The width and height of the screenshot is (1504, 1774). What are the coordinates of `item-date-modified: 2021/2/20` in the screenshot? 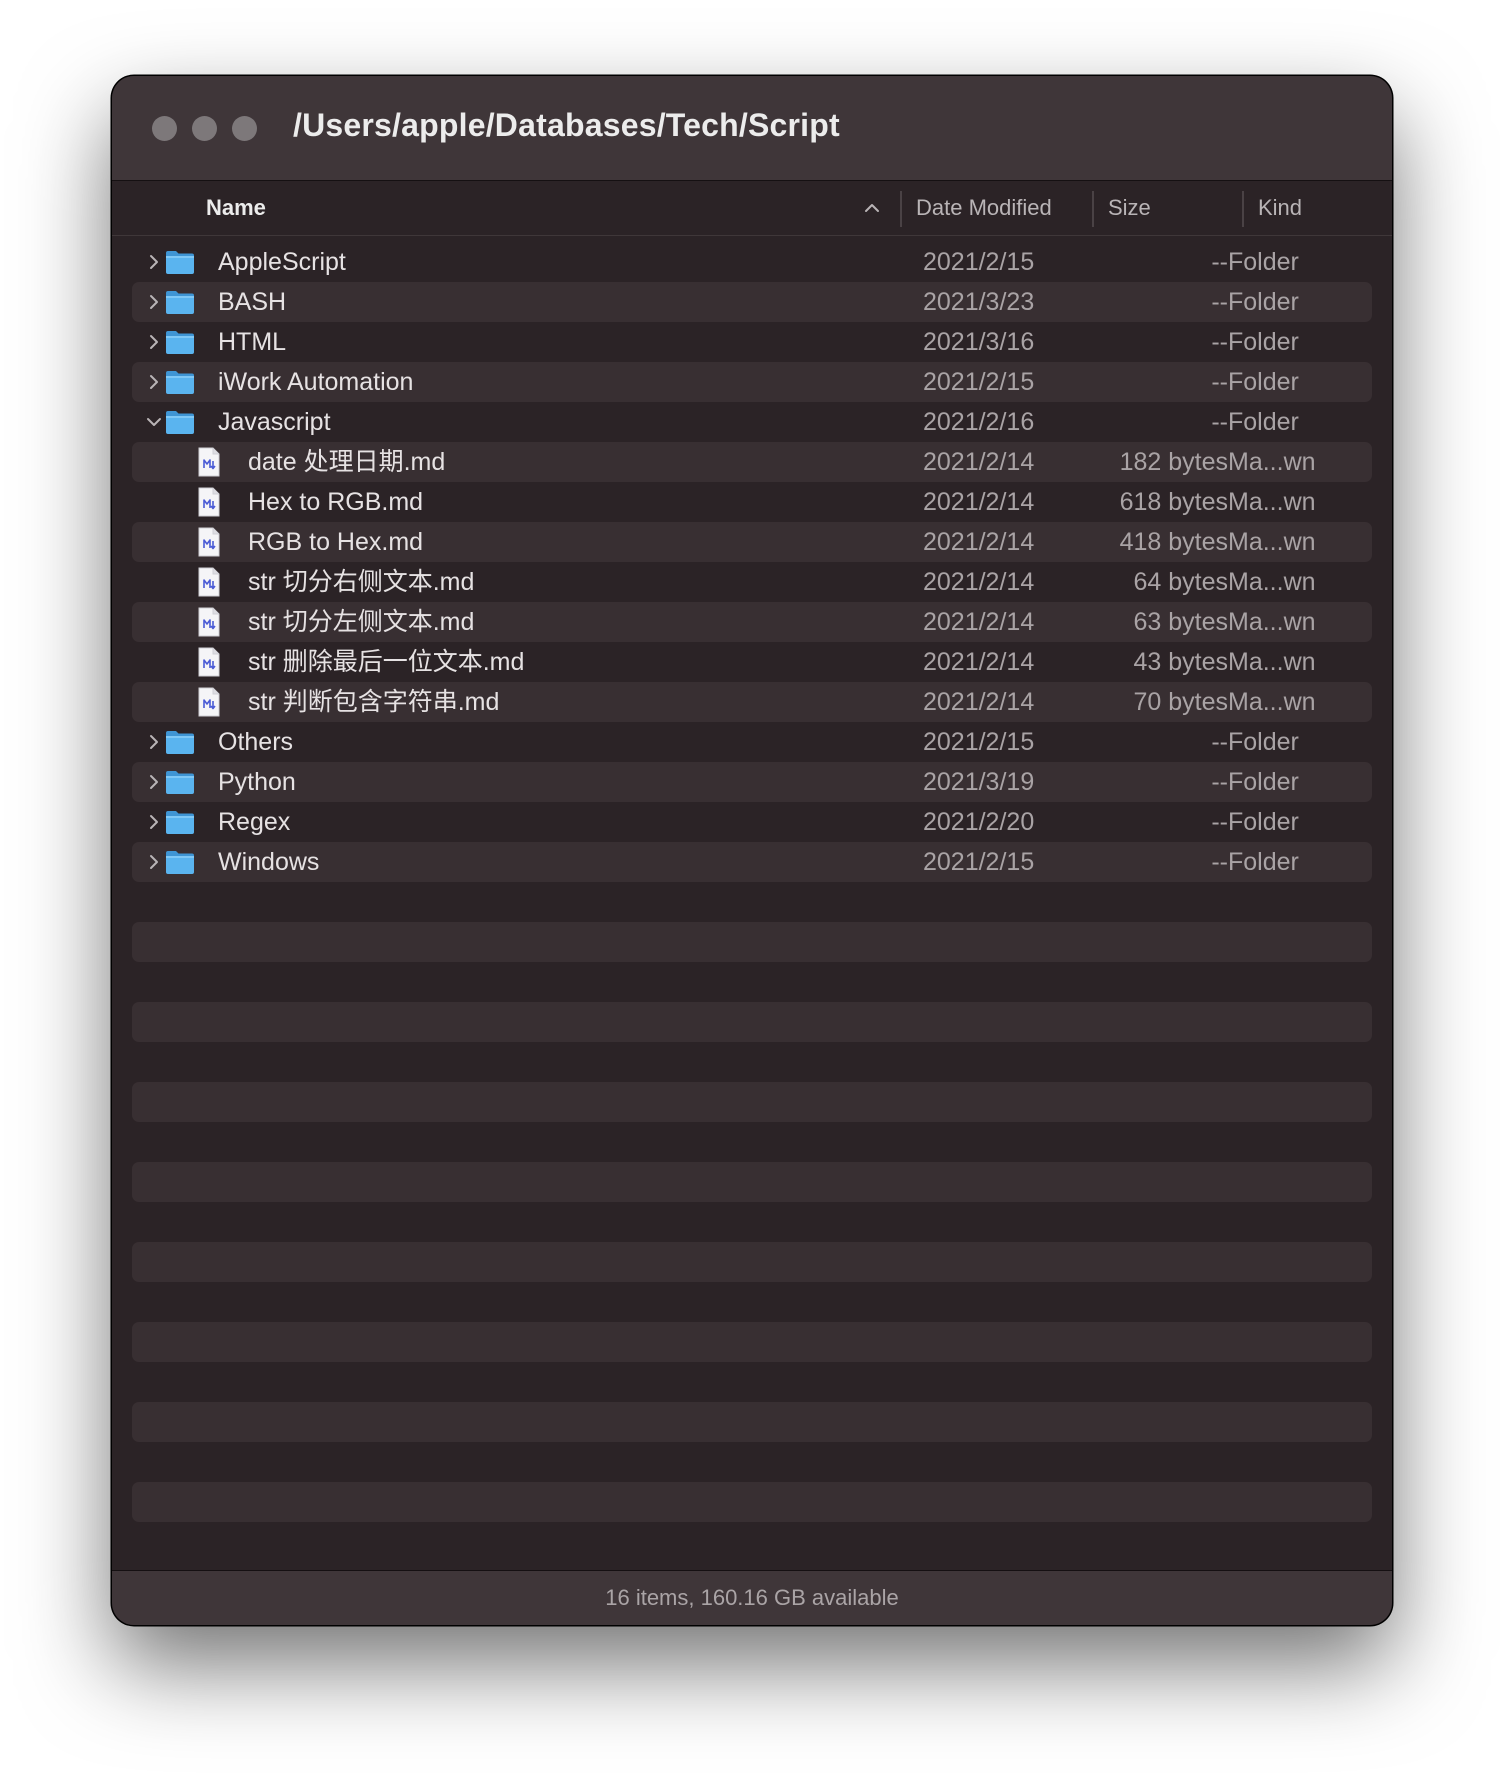 It's located at (979, 822).